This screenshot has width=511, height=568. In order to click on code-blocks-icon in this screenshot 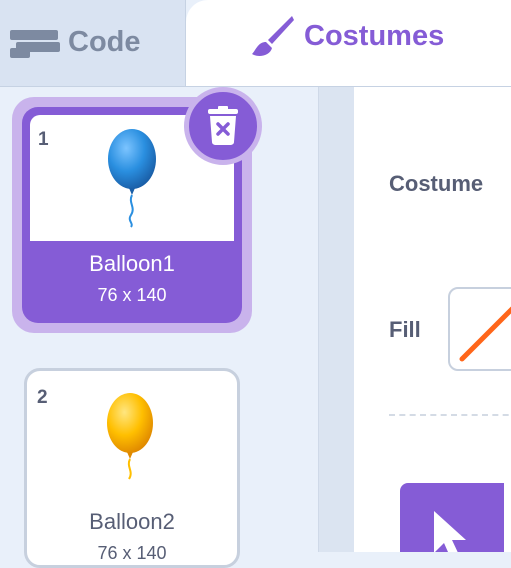, I will do `click(35, 45)`.